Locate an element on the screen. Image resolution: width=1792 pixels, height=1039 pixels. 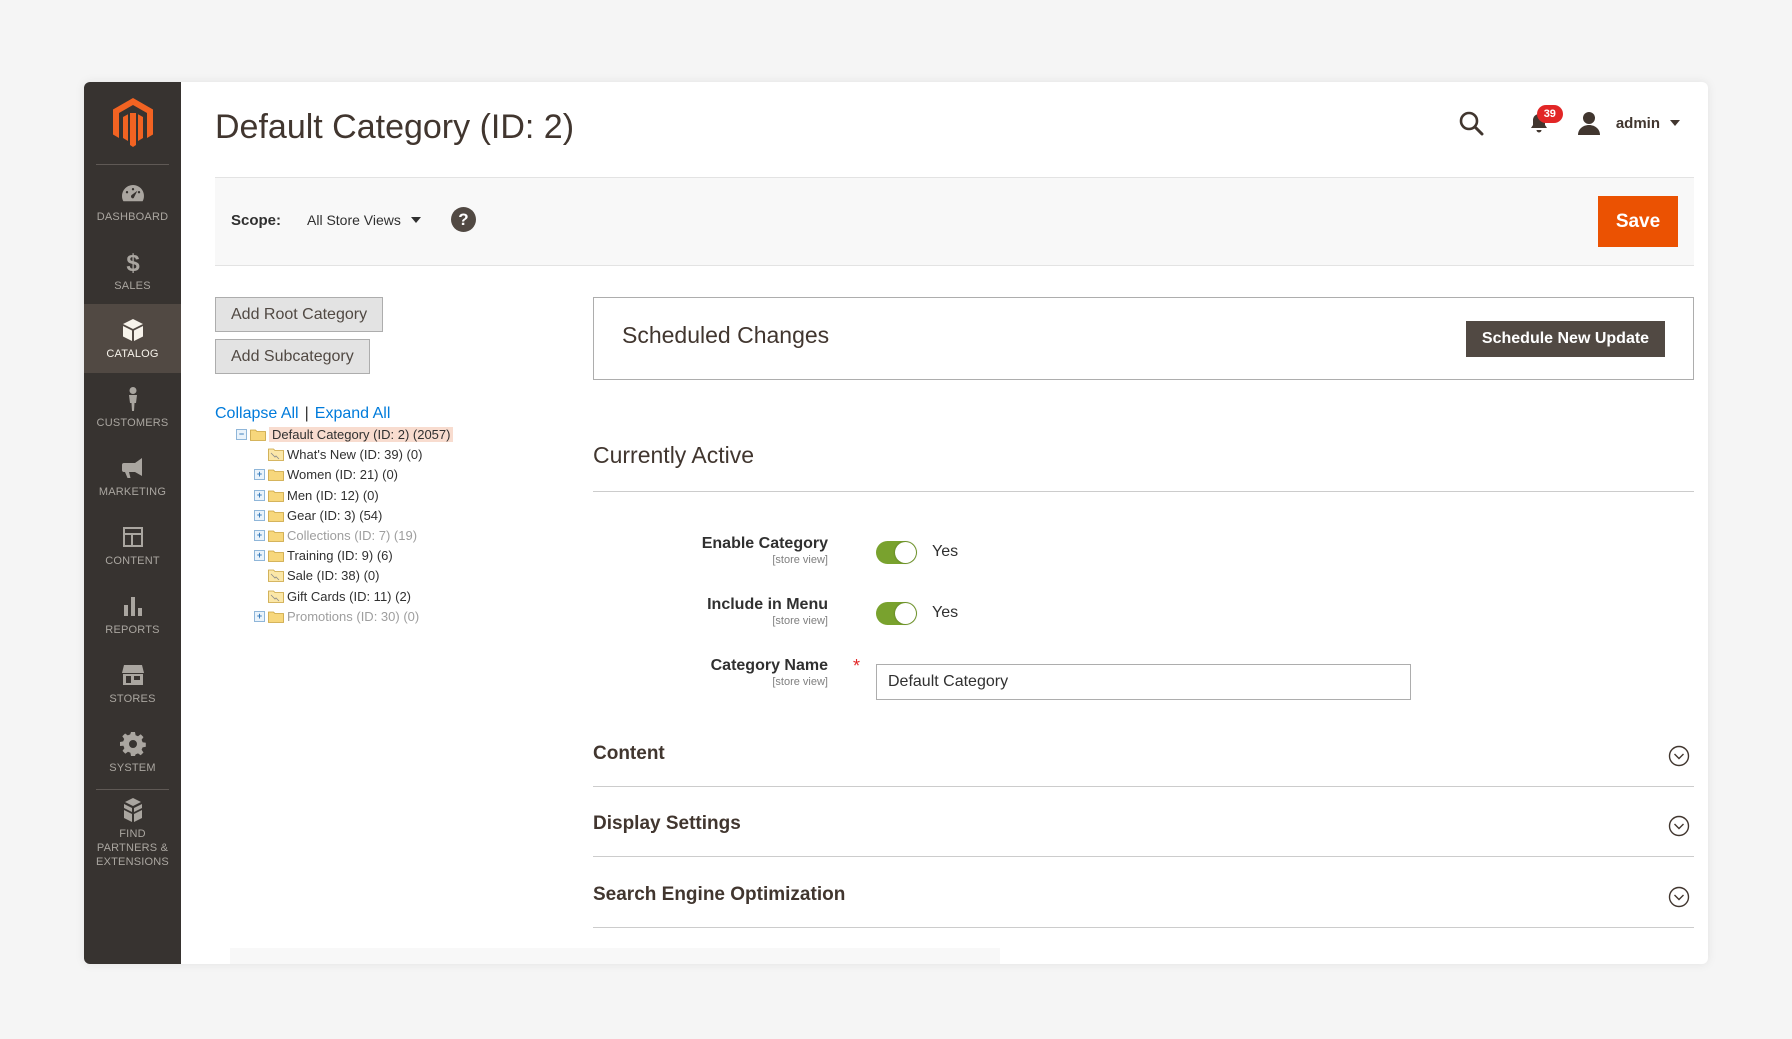
gear-icon is located at coordinates (132, 743).